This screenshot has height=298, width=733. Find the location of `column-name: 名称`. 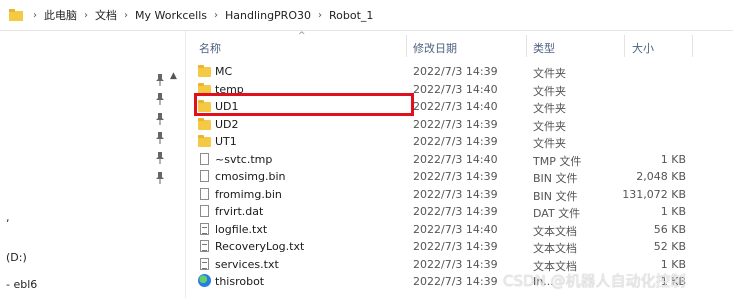

column-name: 名称 is located at coordinates (210, 48).